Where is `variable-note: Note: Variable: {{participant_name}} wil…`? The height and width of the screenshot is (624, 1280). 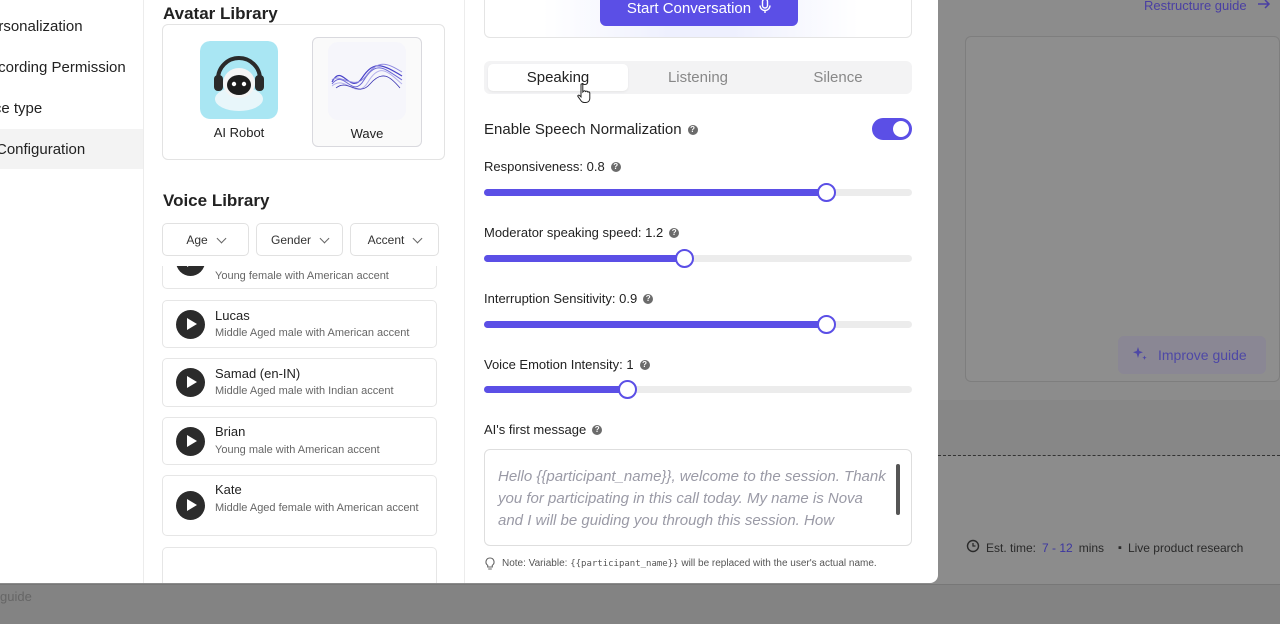
variable-note: Note: Variable: {{participant_name}} wil… is located at coordinates (699, 566).